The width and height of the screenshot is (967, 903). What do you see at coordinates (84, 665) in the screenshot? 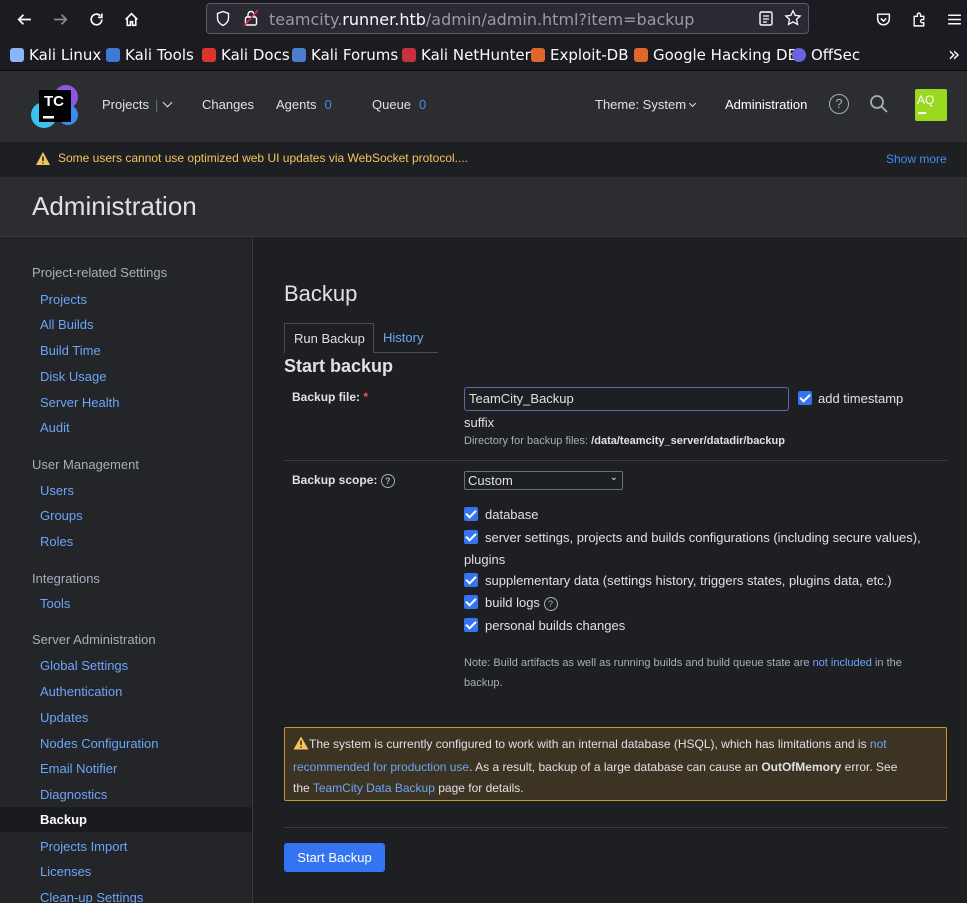
I see `sidebar-item-global-settings: Global Settings` at bounding box center [84, 665].